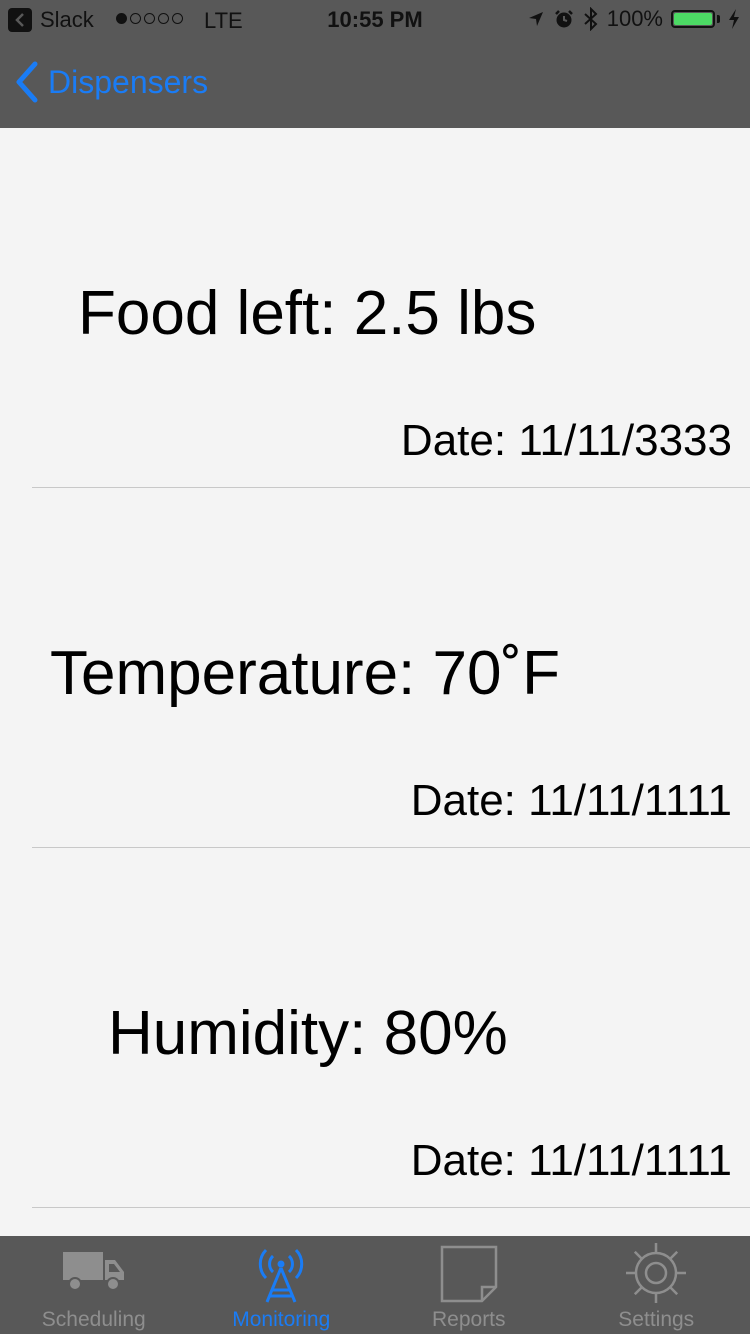  I want to click on row-divider, so click(391, 1207).